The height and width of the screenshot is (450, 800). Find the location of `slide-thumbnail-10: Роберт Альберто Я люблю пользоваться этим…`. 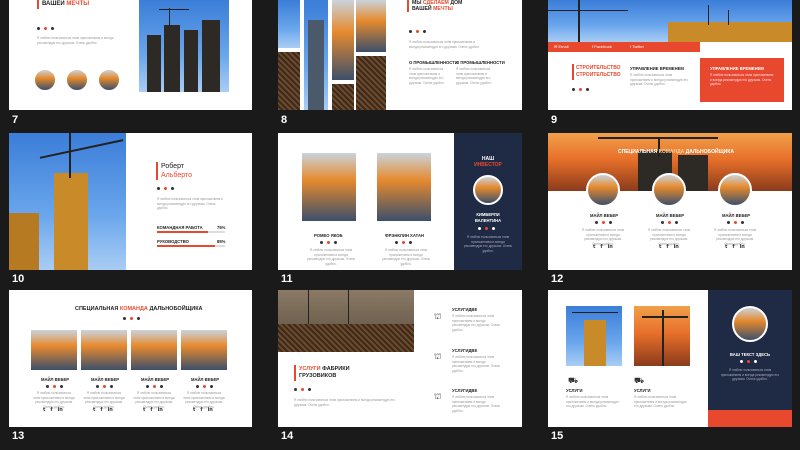

slide-thumbnail-10: Роберт Альберто Я люблю пользоваться этим… is located at coordinates (130, 201).